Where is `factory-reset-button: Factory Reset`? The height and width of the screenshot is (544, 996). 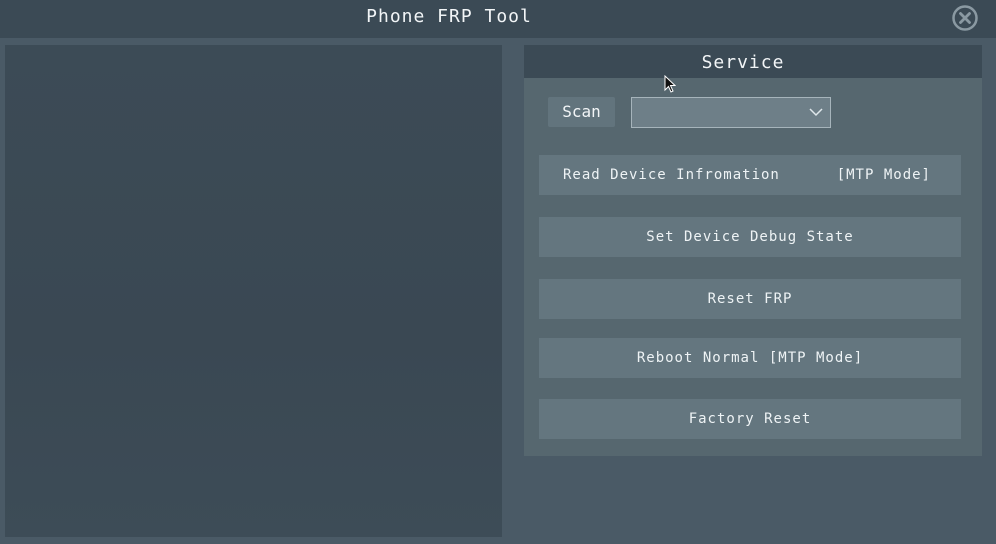
factory-reset-button: Factory Reset is located at coordinates (750, 419).